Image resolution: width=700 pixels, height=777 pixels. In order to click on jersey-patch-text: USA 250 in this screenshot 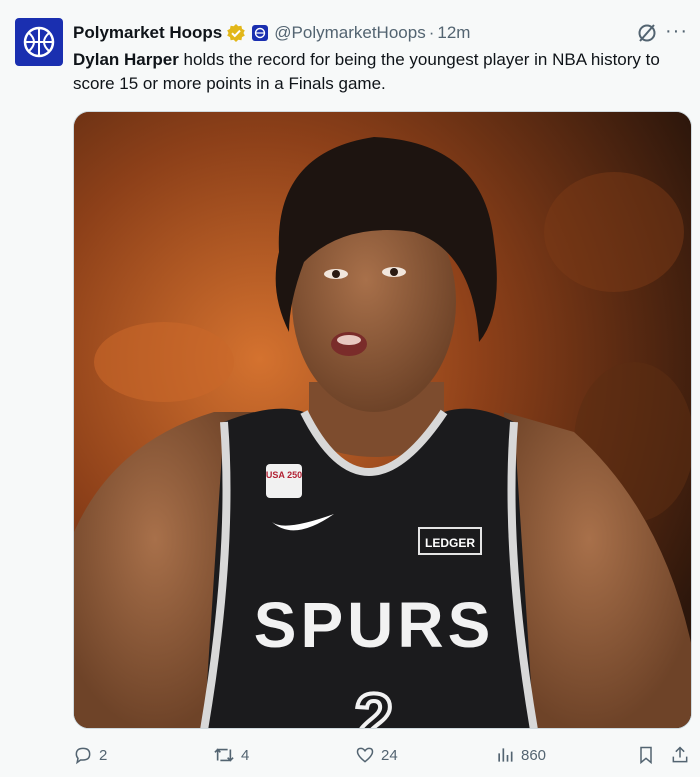, I will do `click(284, 475)`.